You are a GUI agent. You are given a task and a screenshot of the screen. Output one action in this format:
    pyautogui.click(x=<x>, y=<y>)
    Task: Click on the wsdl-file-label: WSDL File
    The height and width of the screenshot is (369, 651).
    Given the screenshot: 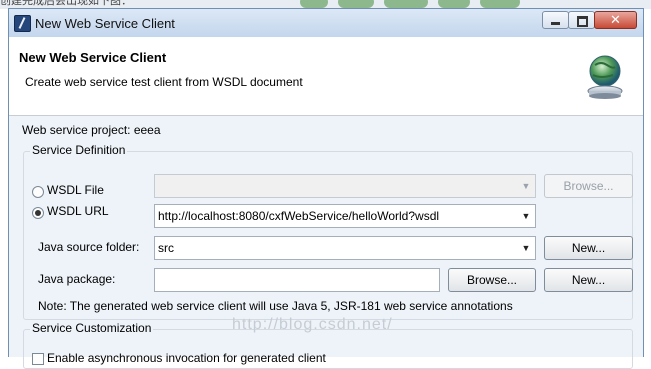 What is the action you would take?
    pyautogui.click(x=75, y=190)
    